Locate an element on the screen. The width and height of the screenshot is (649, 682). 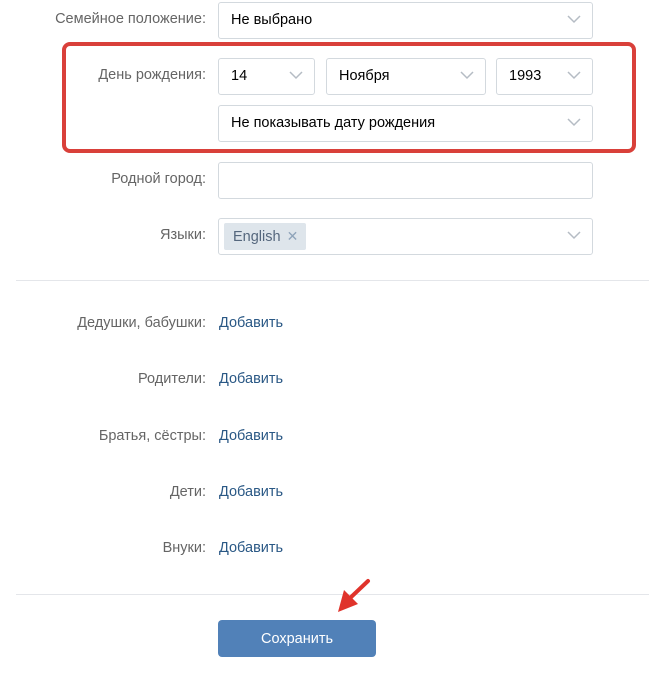
section-divider is located at coordinates (332, 280).